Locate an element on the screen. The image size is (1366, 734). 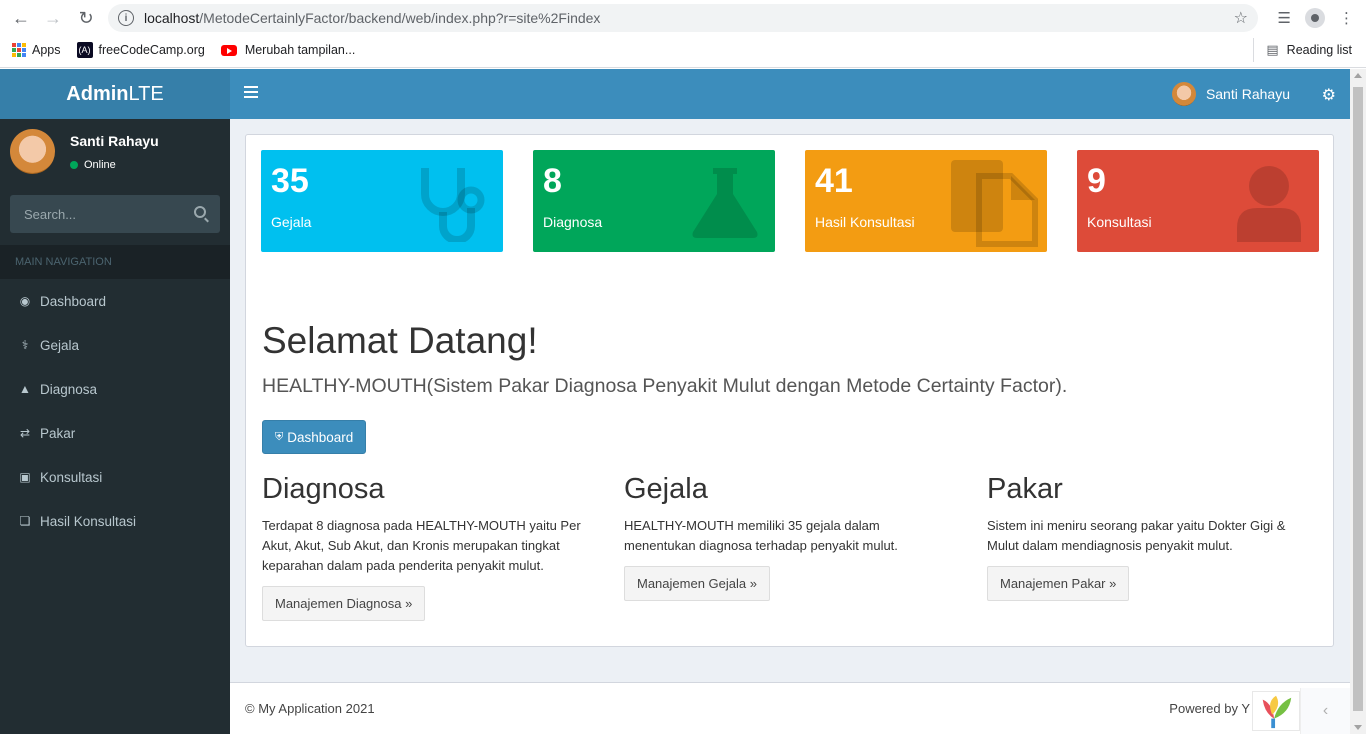
tile-hasil-konsultasi: 41 Hasil Konsultasi is located at coordinates (926, 201).